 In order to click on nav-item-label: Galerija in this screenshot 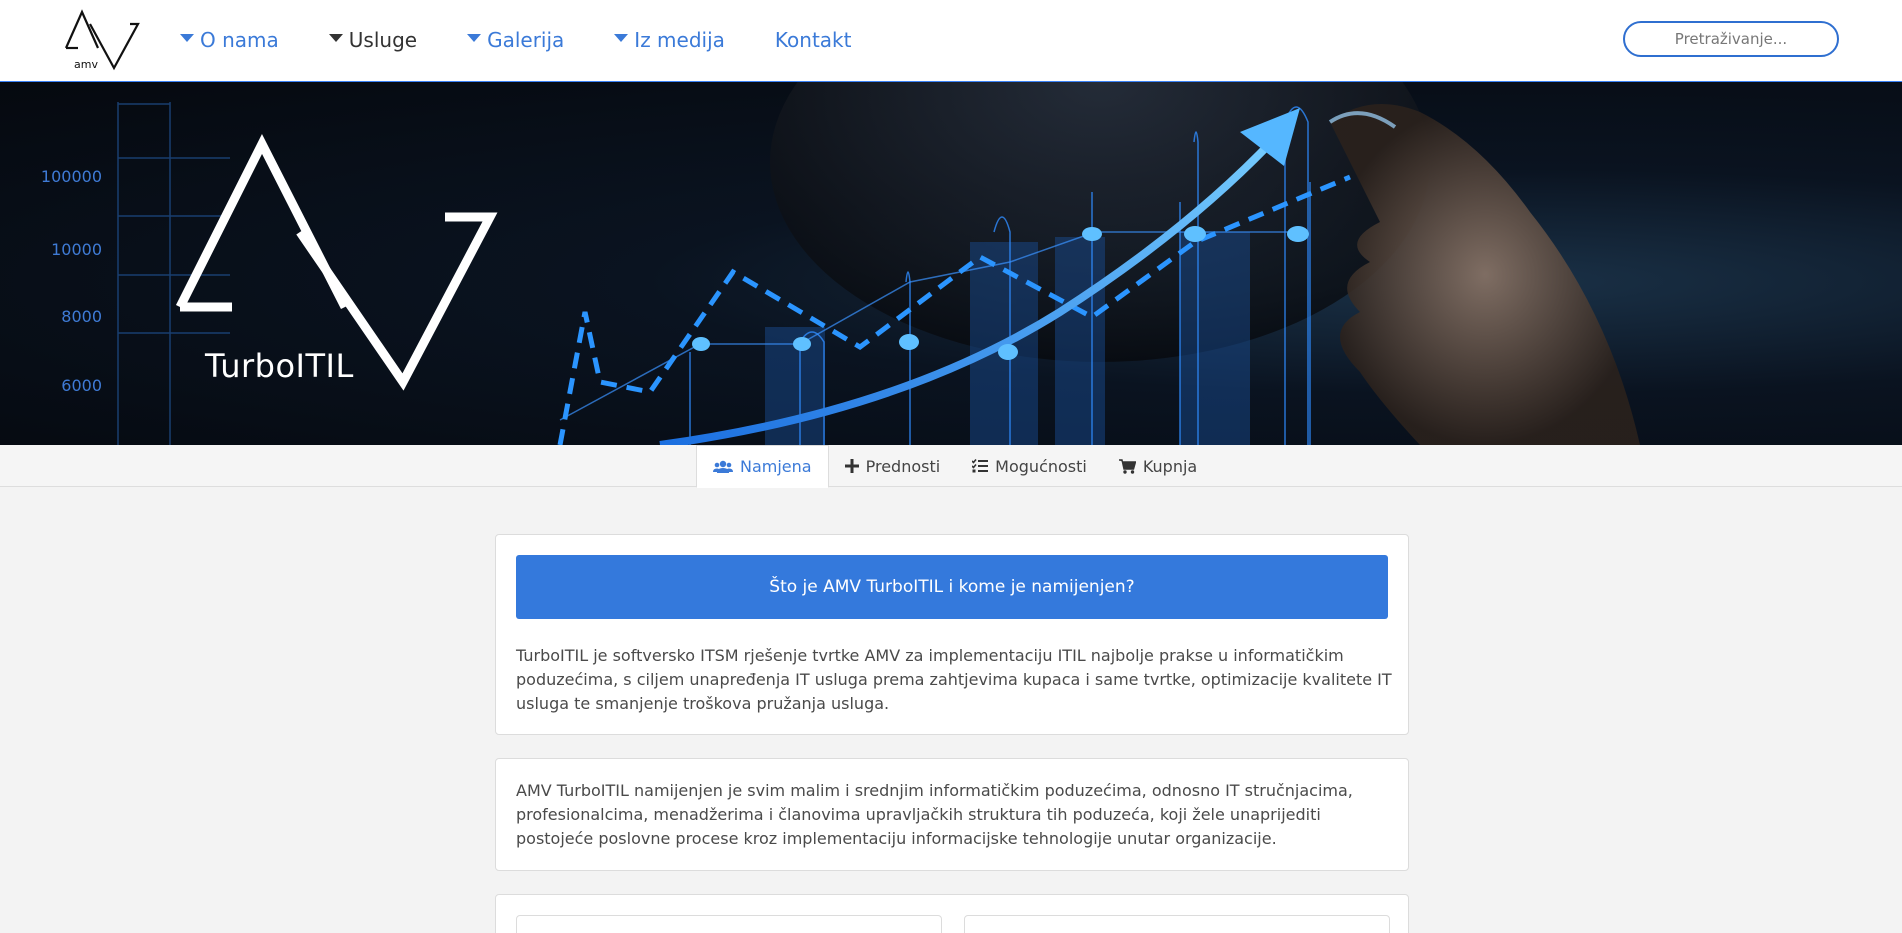, I will do `click(526, 40)`.